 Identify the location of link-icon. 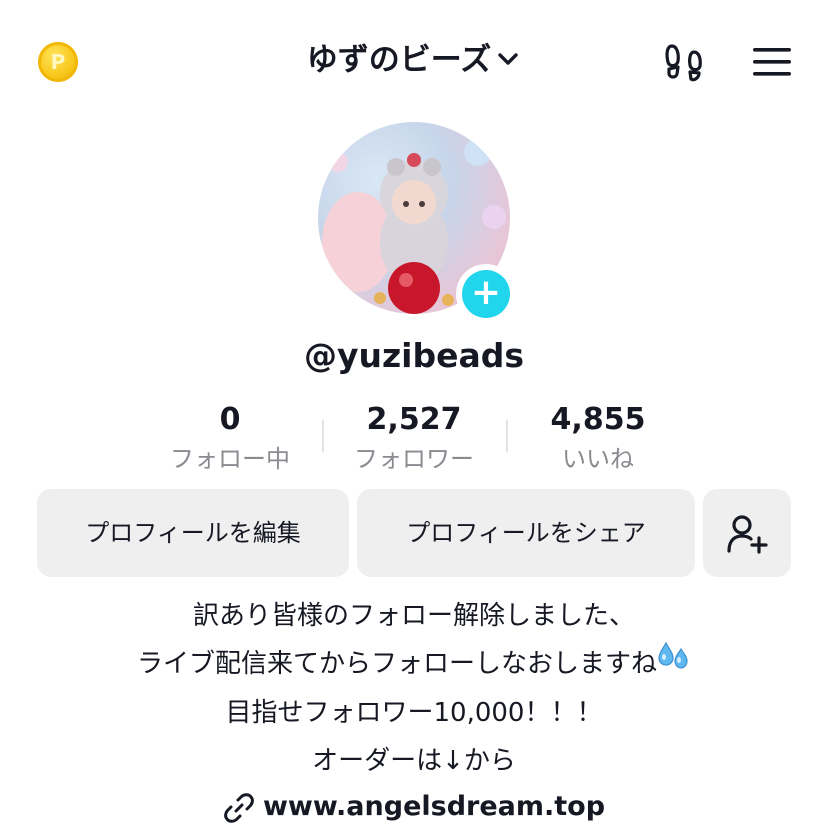
(239, 807).